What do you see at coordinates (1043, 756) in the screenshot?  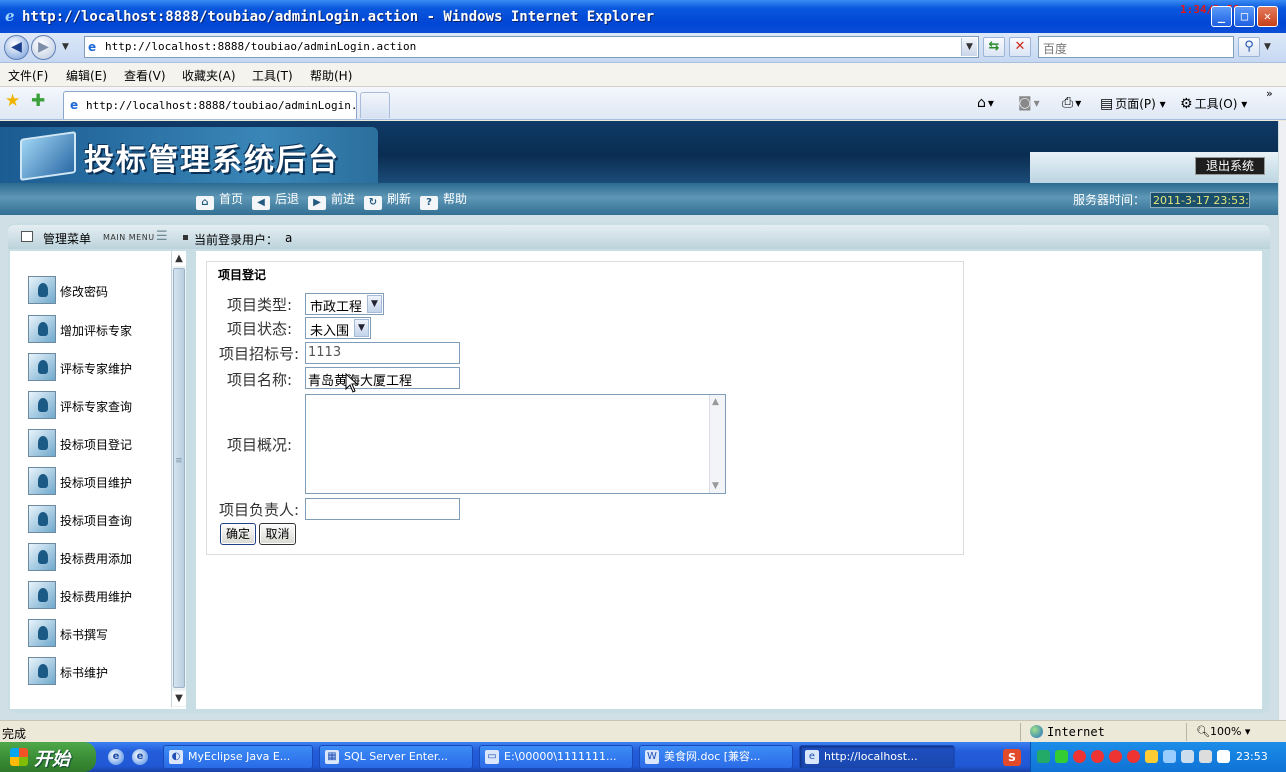 I see `tray-arrow-icon` at bounding box center [1043, 756].